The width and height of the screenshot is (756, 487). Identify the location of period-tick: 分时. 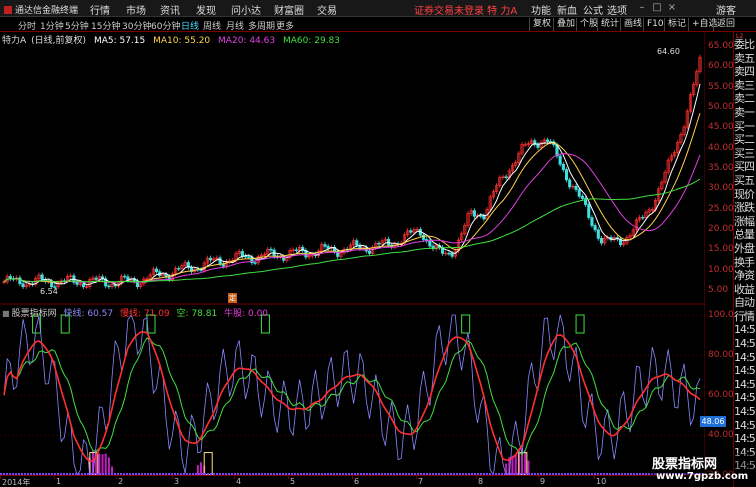
(27, 25).